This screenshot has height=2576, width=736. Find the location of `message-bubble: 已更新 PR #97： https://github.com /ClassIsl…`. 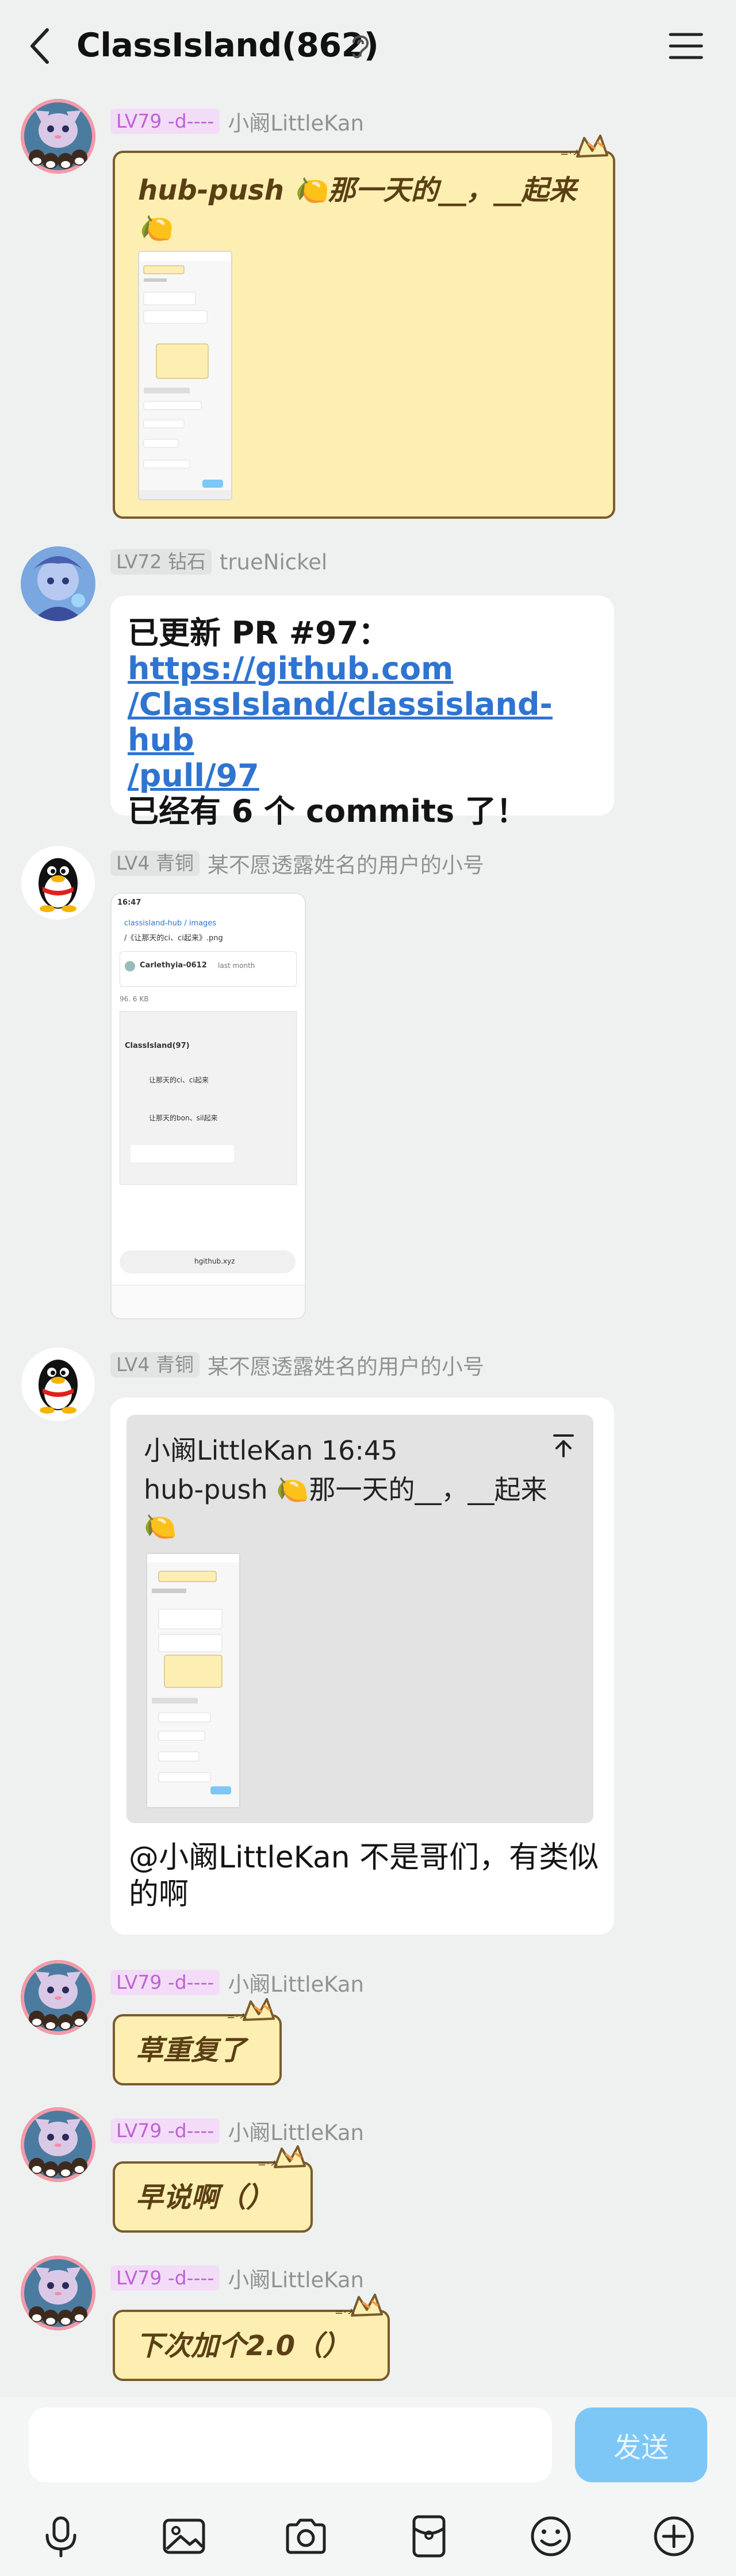

message-bubble: 已更新 PR #97： https://github.com /ClassIsl… is located at coordinates (362, 712).